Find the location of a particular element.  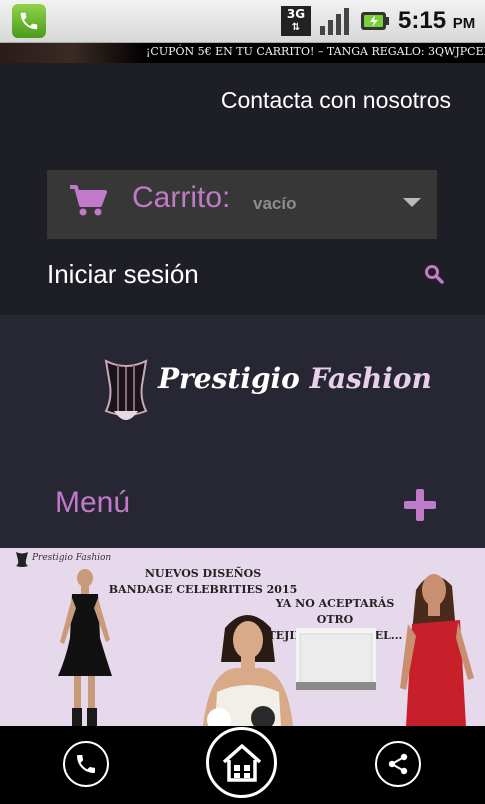

logo-word-fashion: Fashion is located at coordinates (370, 378).